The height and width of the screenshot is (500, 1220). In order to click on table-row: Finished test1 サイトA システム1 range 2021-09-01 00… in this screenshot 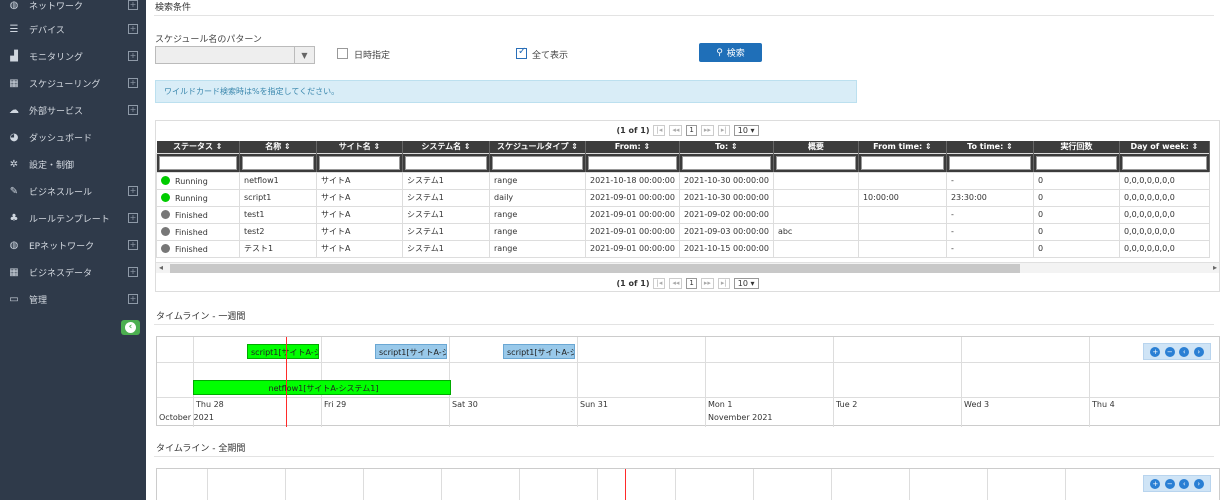, I will do `click(683, 214)`.